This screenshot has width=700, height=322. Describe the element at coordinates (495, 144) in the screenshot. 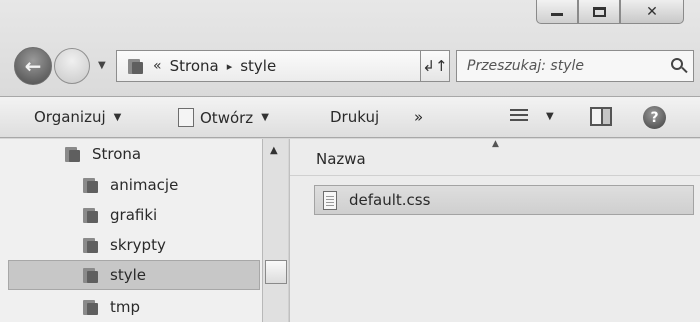

I see `sort-ascending-icon: ▲` at that location.